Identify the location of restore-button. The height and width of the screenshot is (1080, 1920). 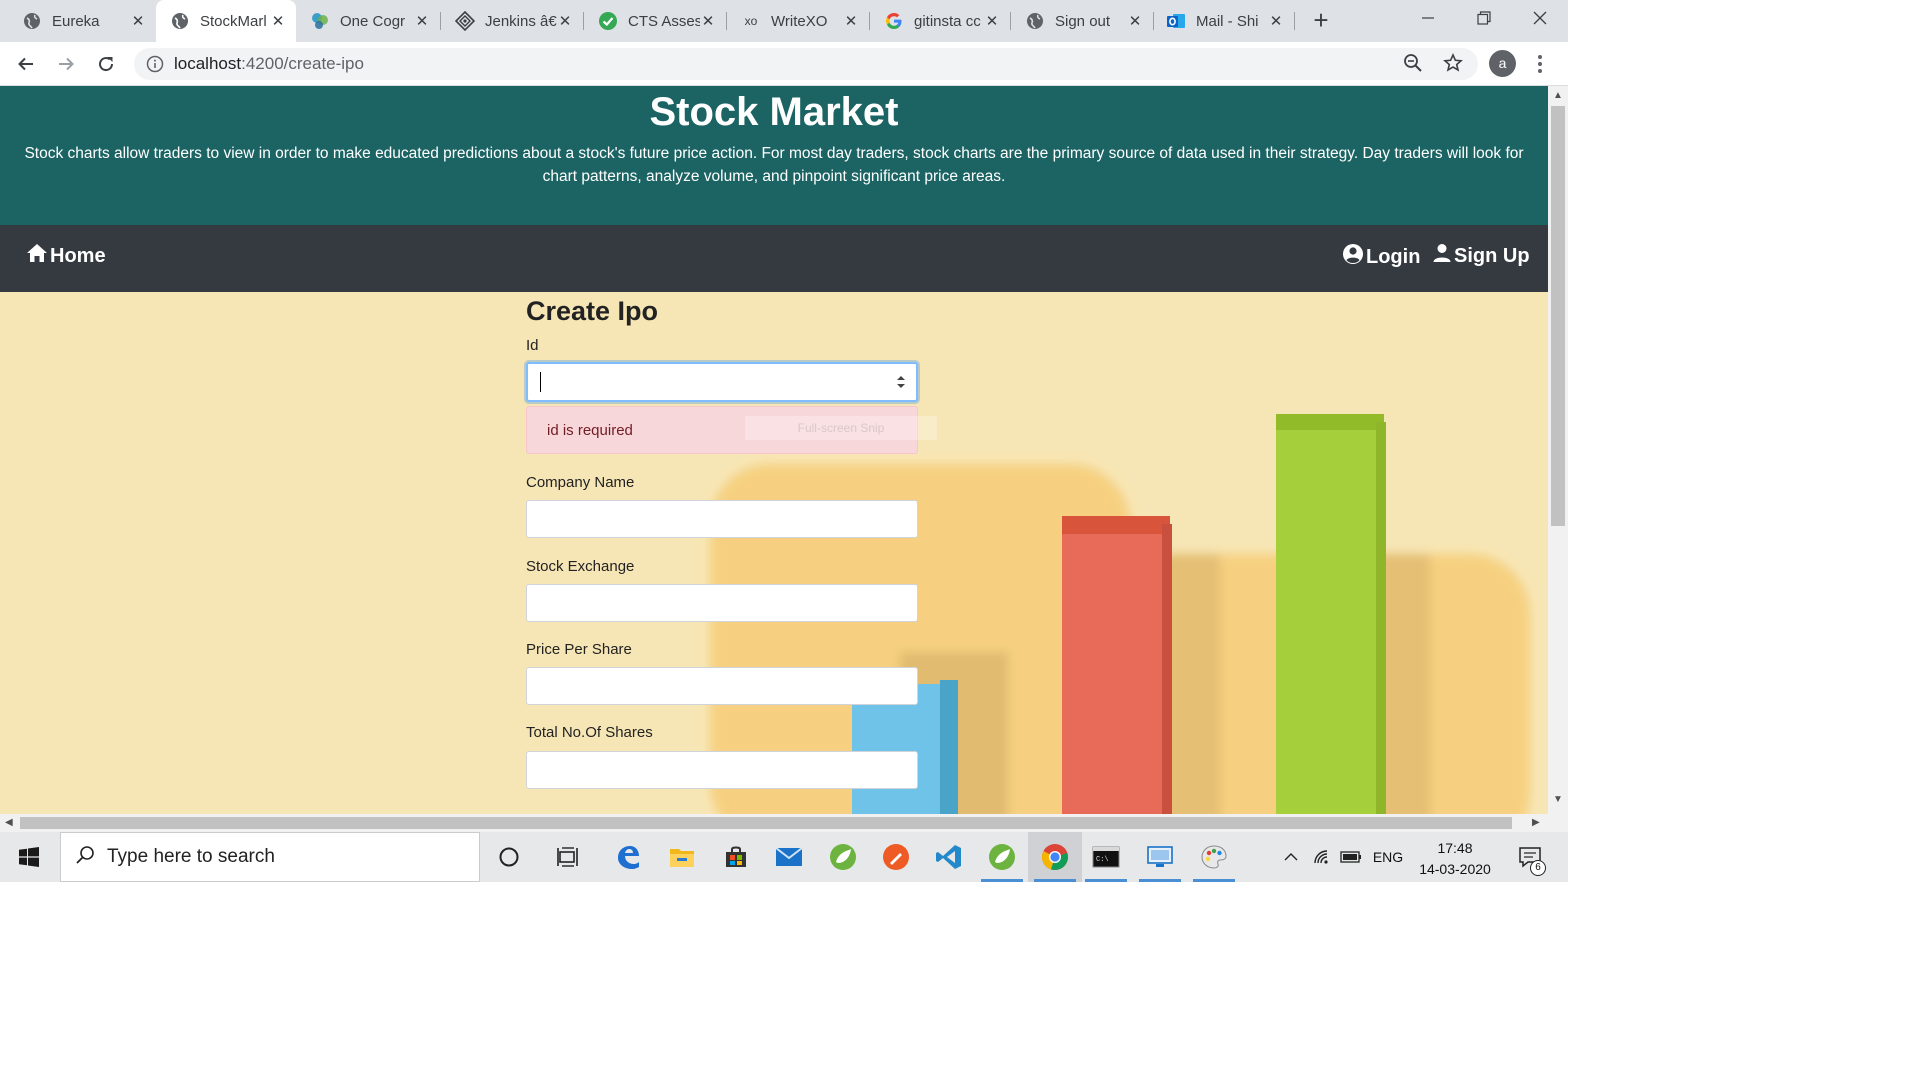
(1484, 18).